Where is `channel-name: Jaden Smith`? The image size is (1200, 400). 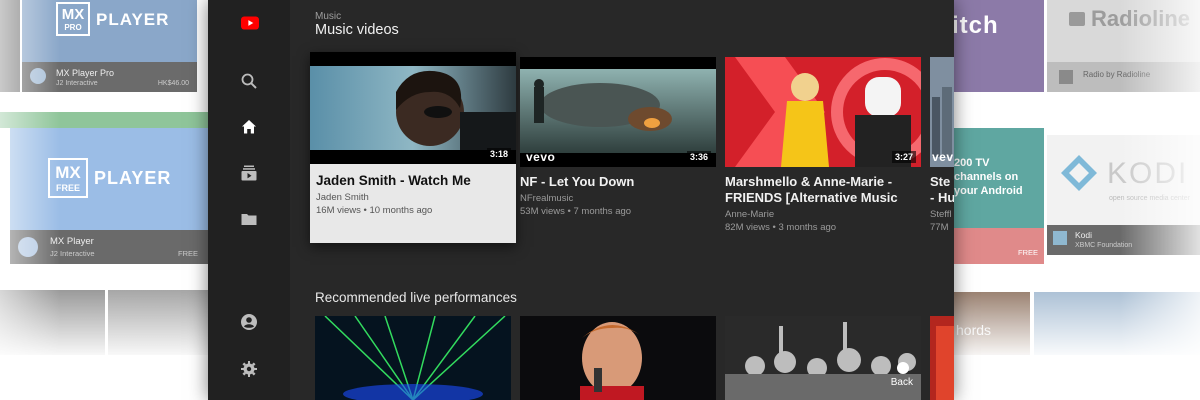
channel-name: Jaden Smith is located at coordinates (342, 197).